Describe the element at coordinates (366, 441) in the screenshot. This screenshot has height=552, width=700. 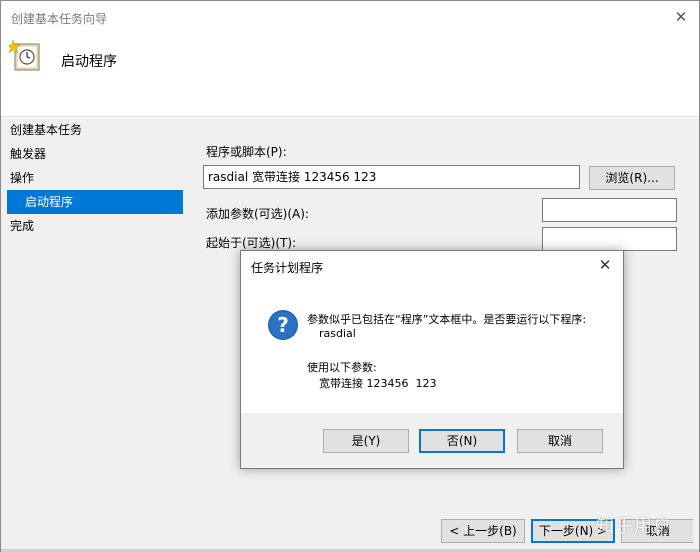
I see `yes-button: 是(Y)` at that location.